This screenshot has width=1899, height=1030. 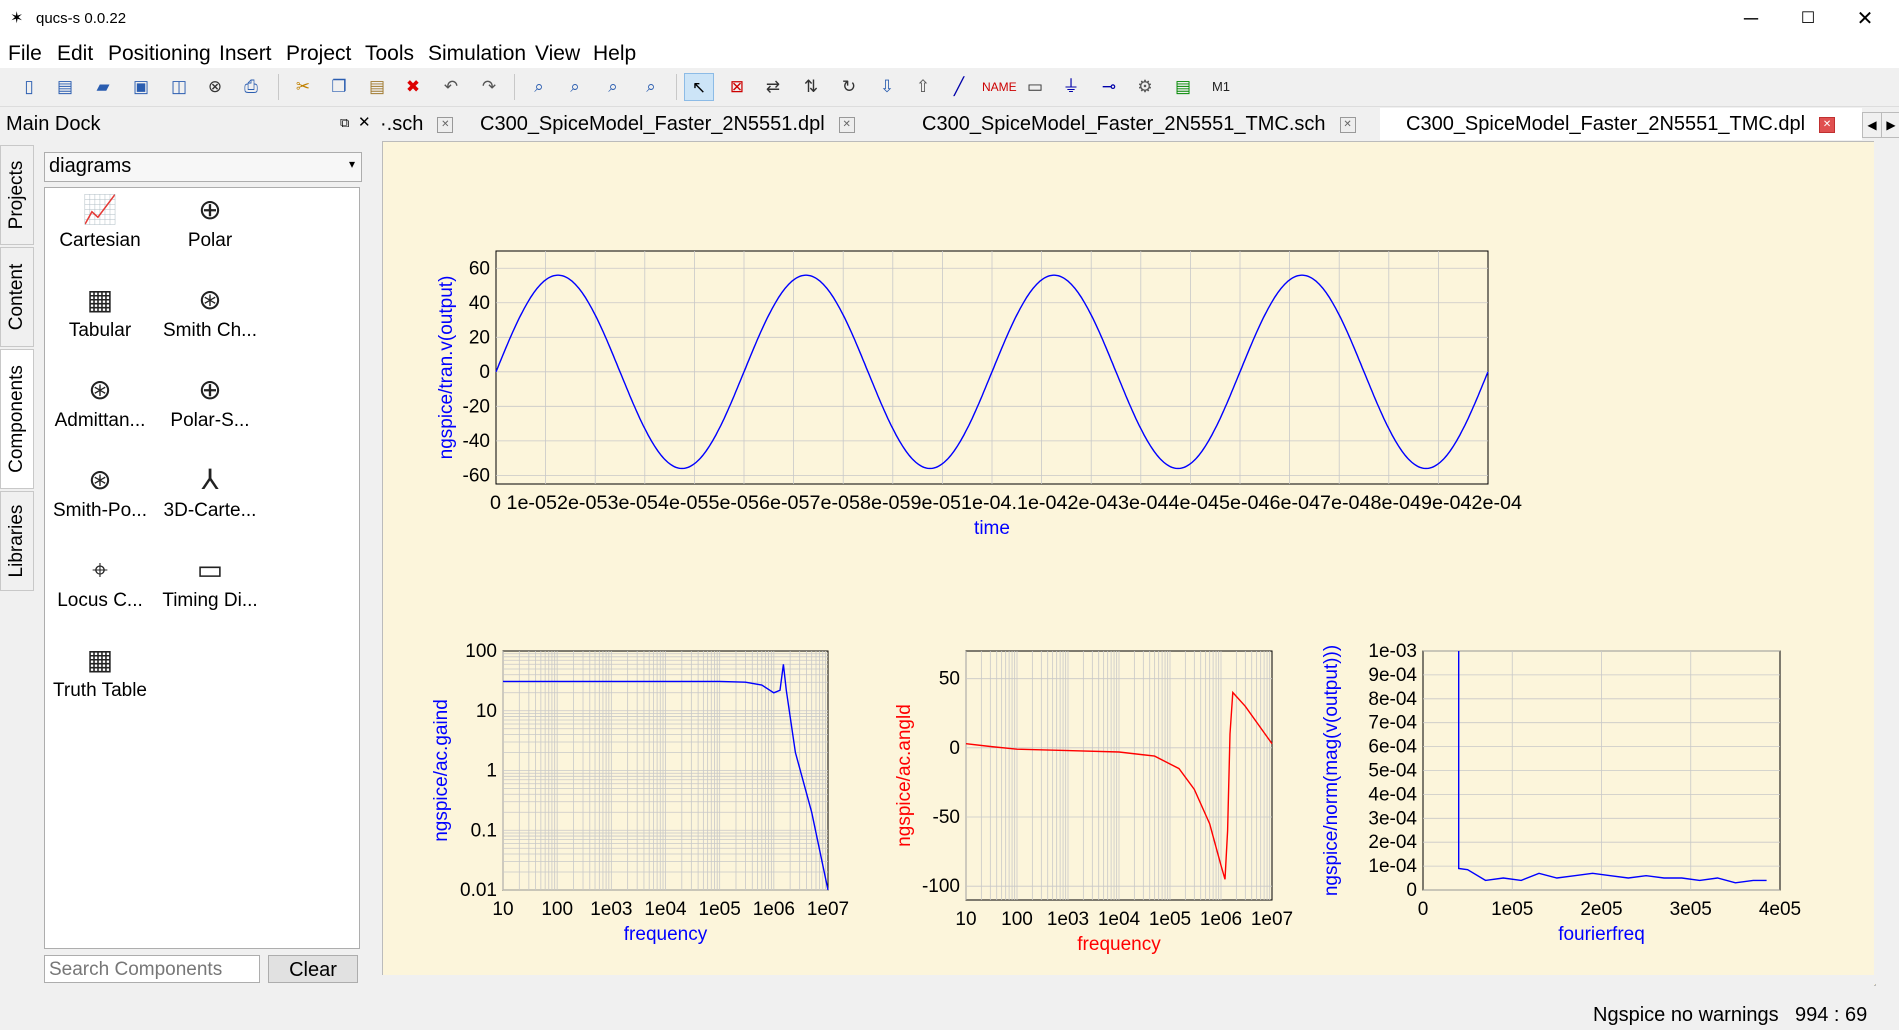 I want to click on category-select: diagrams ▾, so click(x=203, y=167).